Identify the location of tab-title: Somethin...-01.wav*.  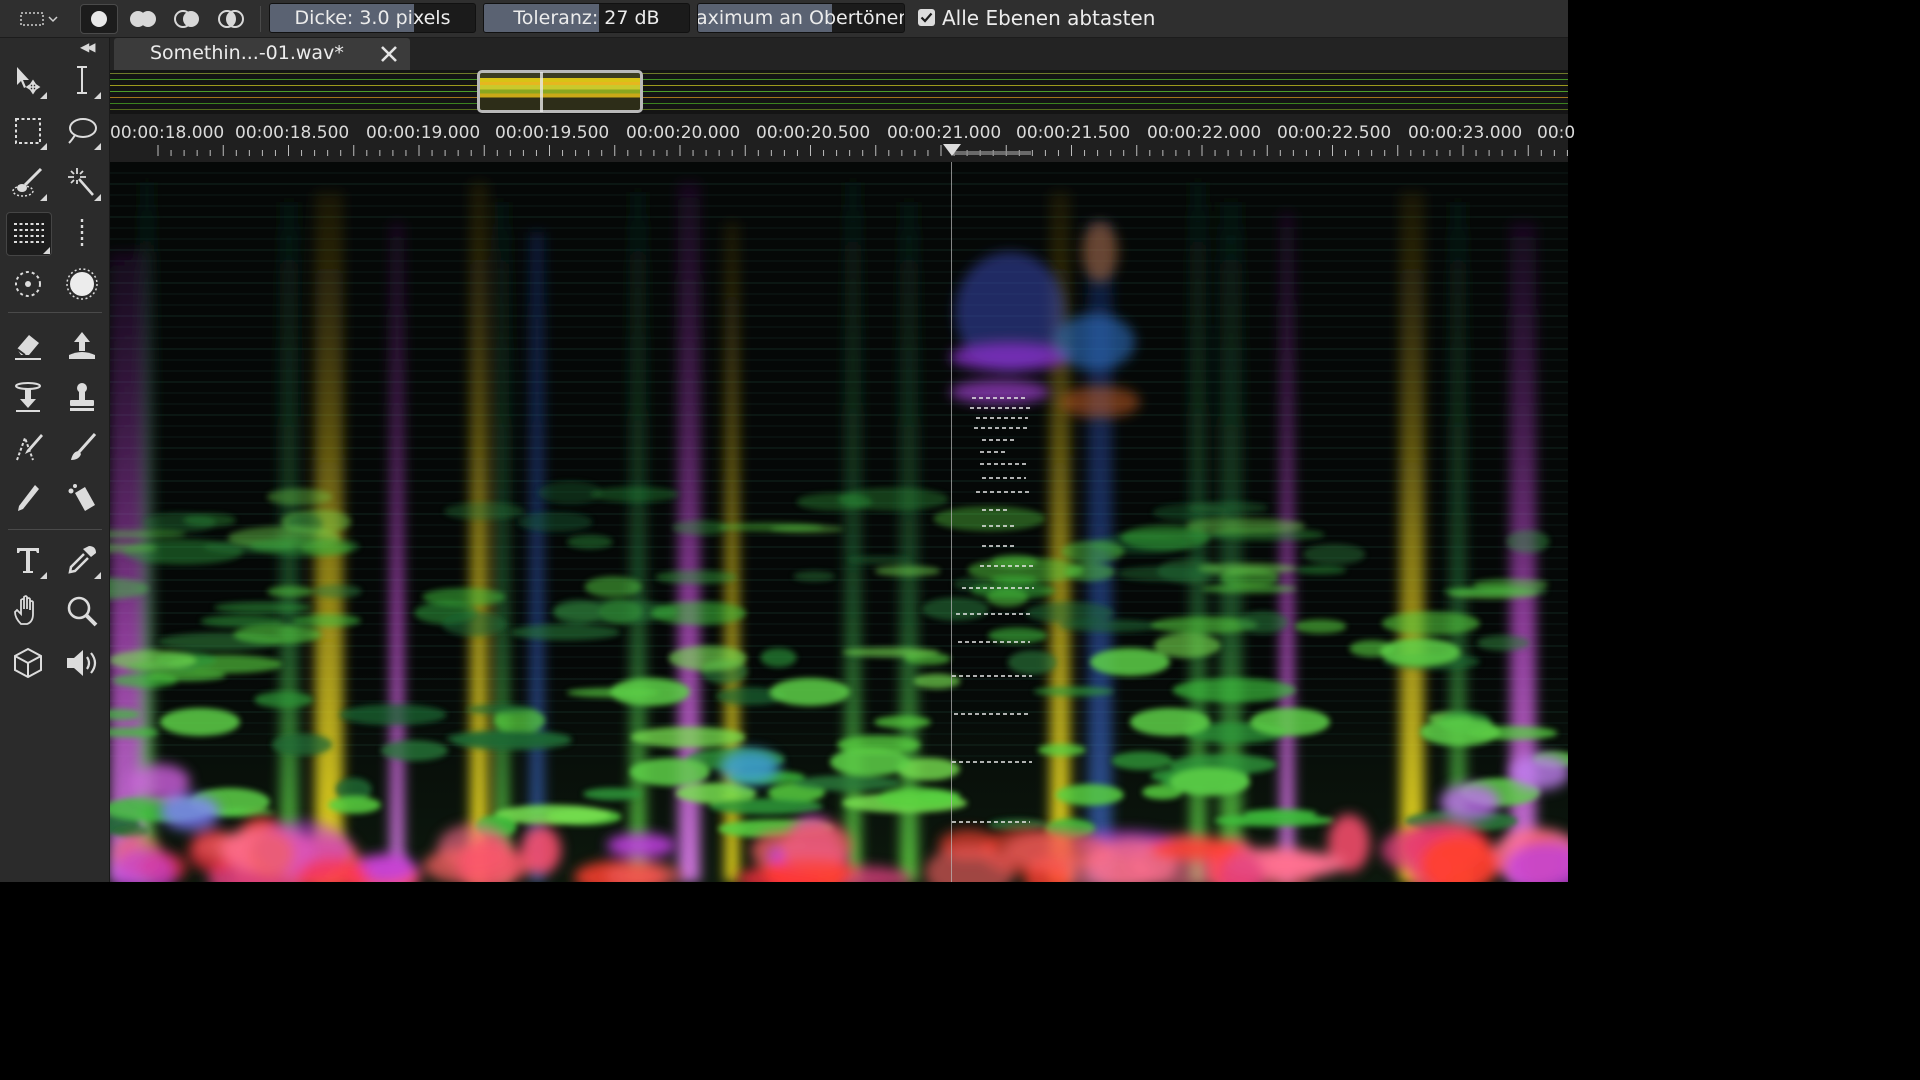
(247, 53).